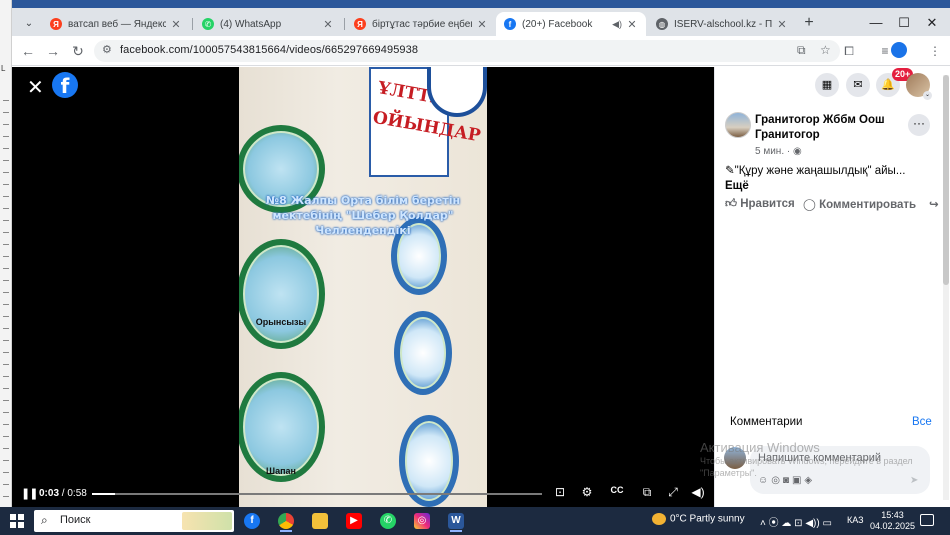 The image size is (950, 535). Describe the element at coordinates (617, 24) in the screenshot. I see `speaker-icon: ◀)` at that location.